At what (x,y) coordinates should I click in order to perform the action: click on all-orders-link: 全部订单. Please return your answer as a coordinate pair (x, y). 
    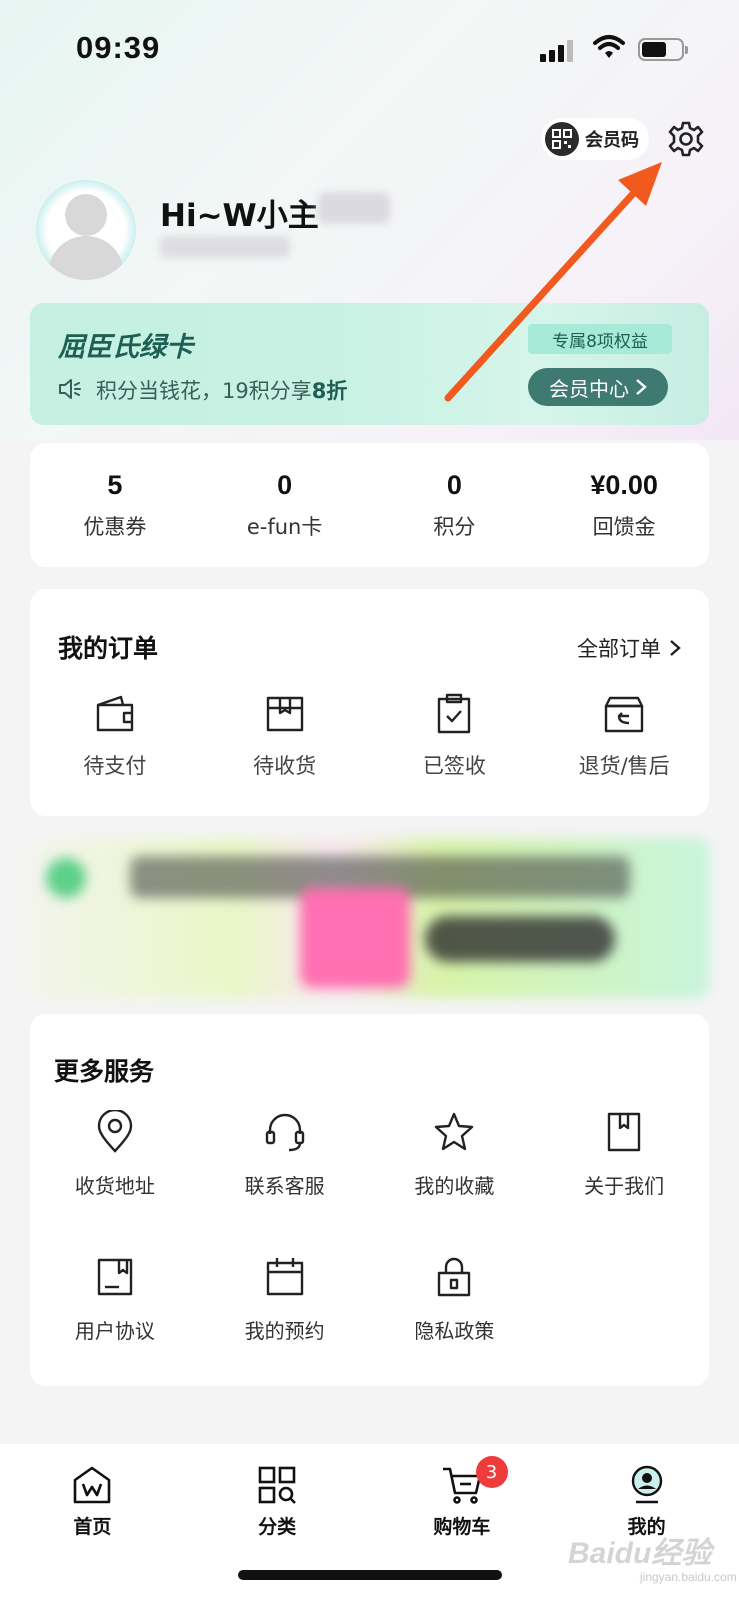
    Looking at the image, I should click on (629, 648).